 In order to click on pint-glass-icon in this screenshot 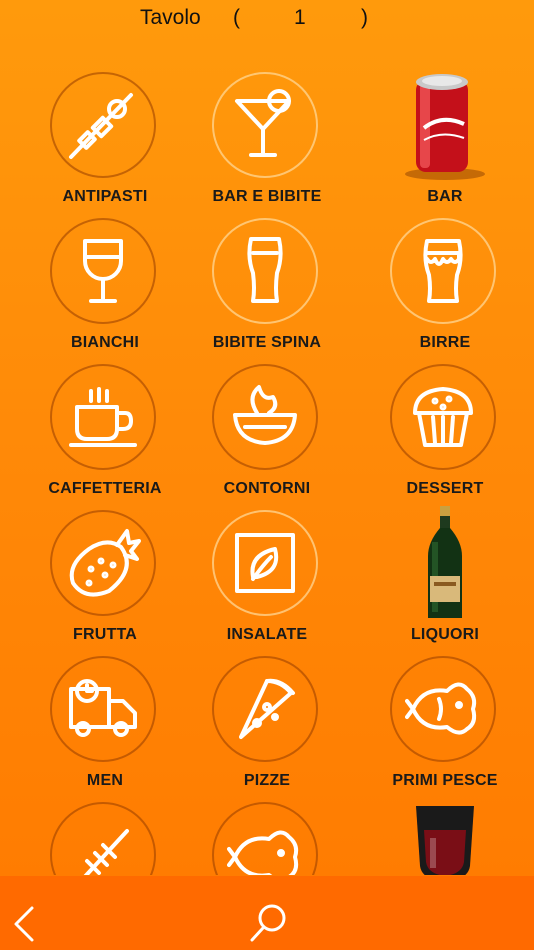, I will do `click(265, 270)`.